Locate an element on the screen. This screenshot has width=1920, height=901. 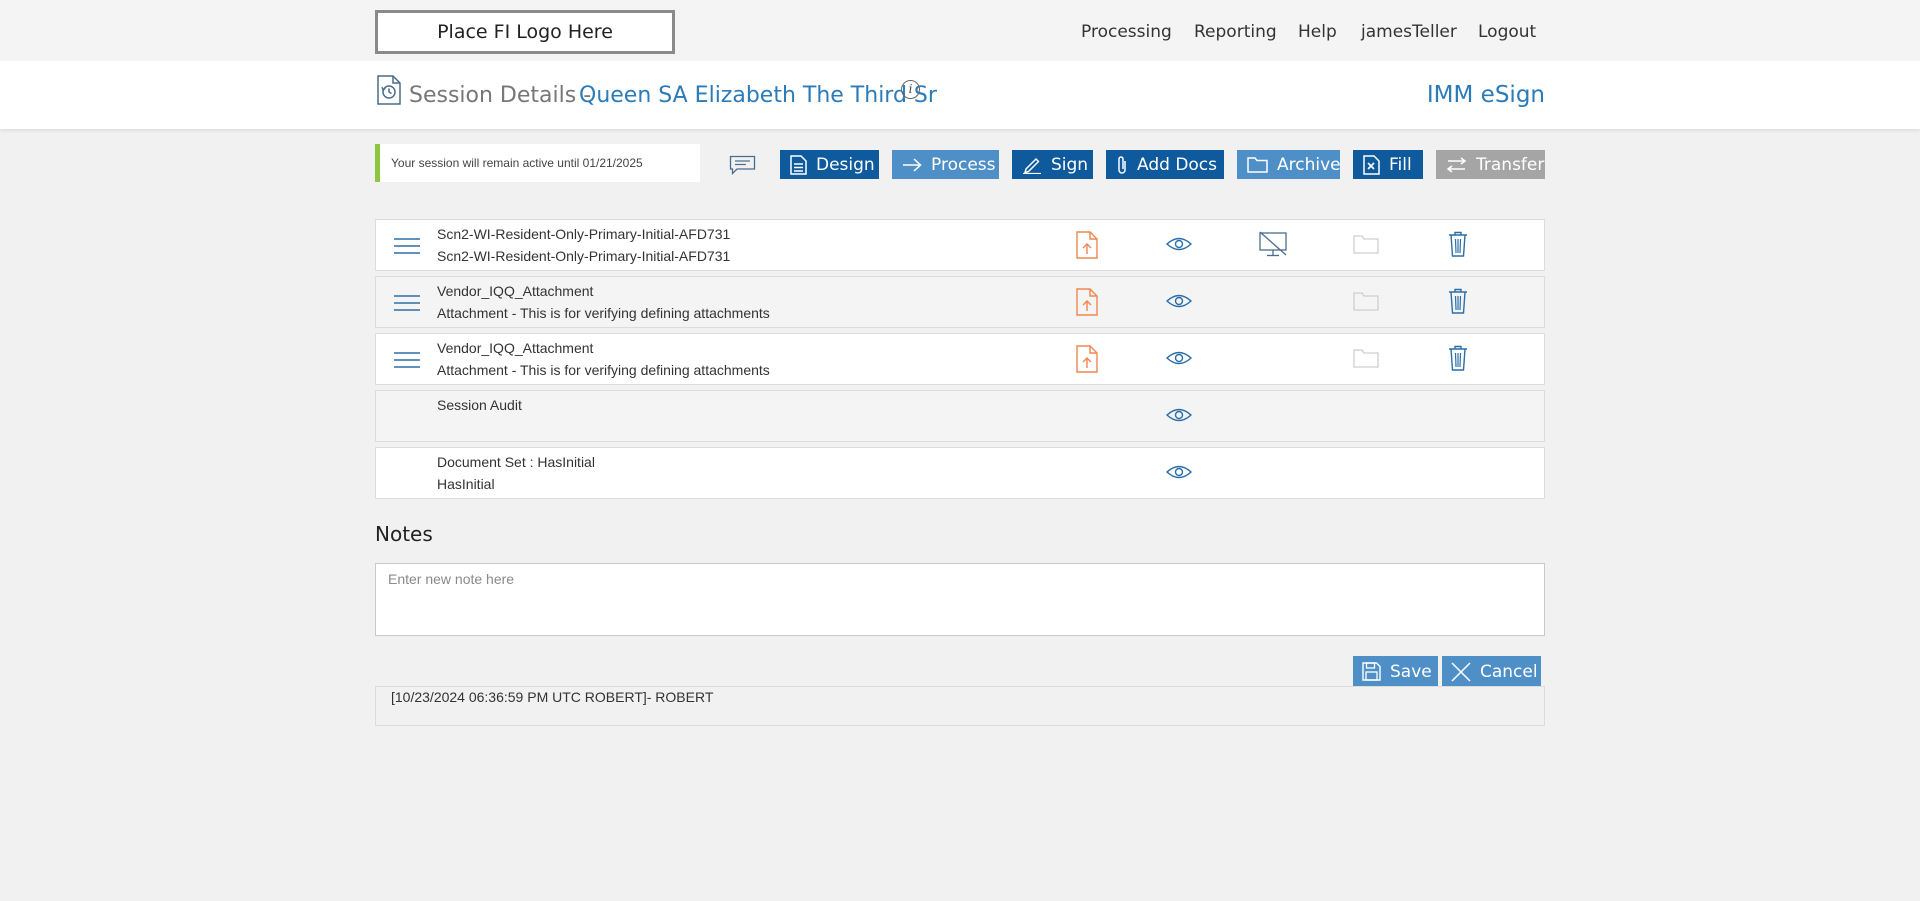
close-icon is located at coordinates (1461, 671).